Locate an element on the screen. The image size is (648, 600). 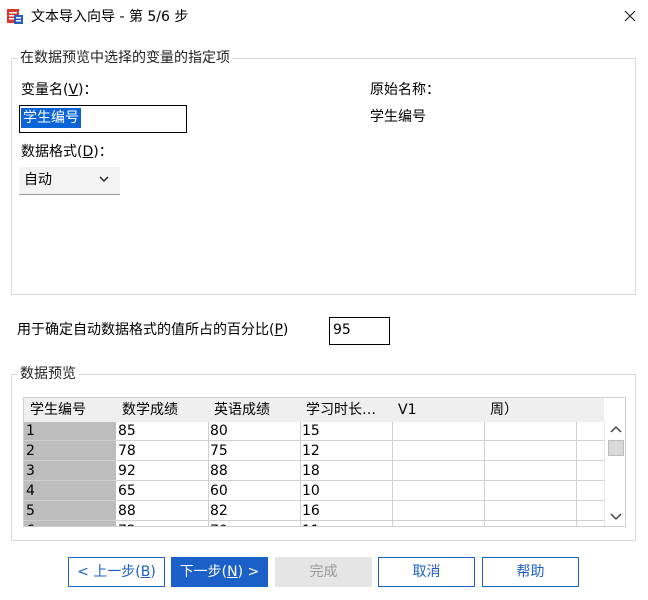
table-cell: 16 is located at coordinates (311, 511).